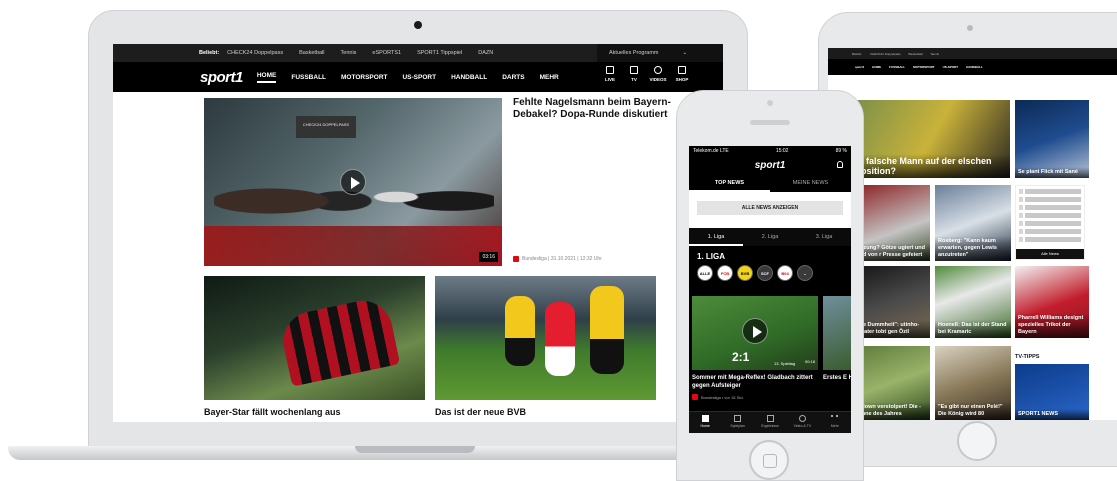  Describe the element at coordinates (1050, 222) in the screenshot. I see `tablet-news-list: Alle News` at that location.